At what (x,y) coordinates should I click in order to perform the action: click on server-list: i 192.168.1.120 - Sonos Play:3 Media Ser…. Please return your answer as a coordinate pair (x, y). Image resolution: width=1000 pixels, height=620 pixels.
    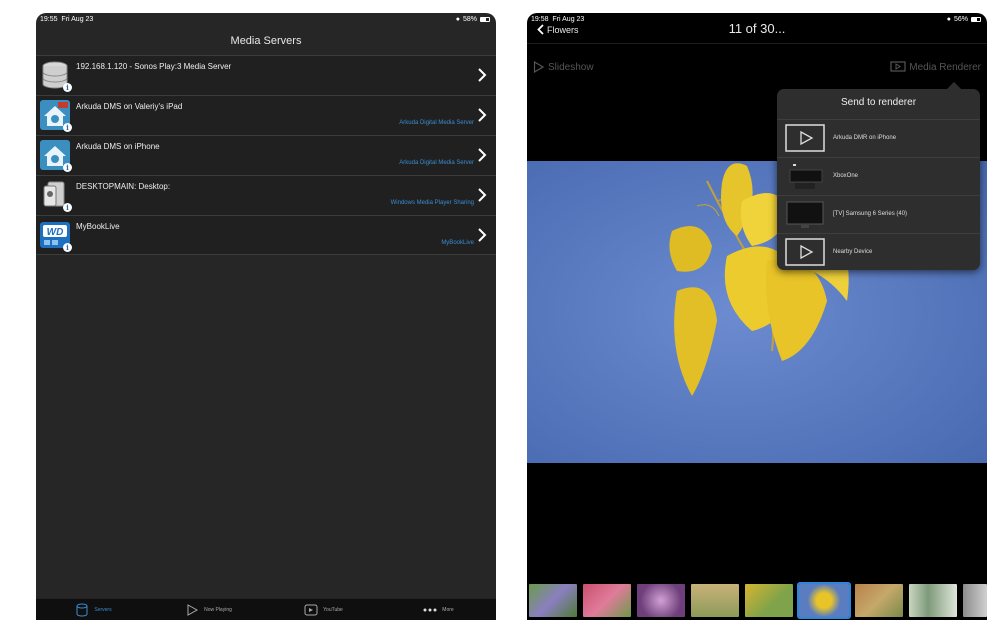
    Looking at the image, I should click on (266, 155).